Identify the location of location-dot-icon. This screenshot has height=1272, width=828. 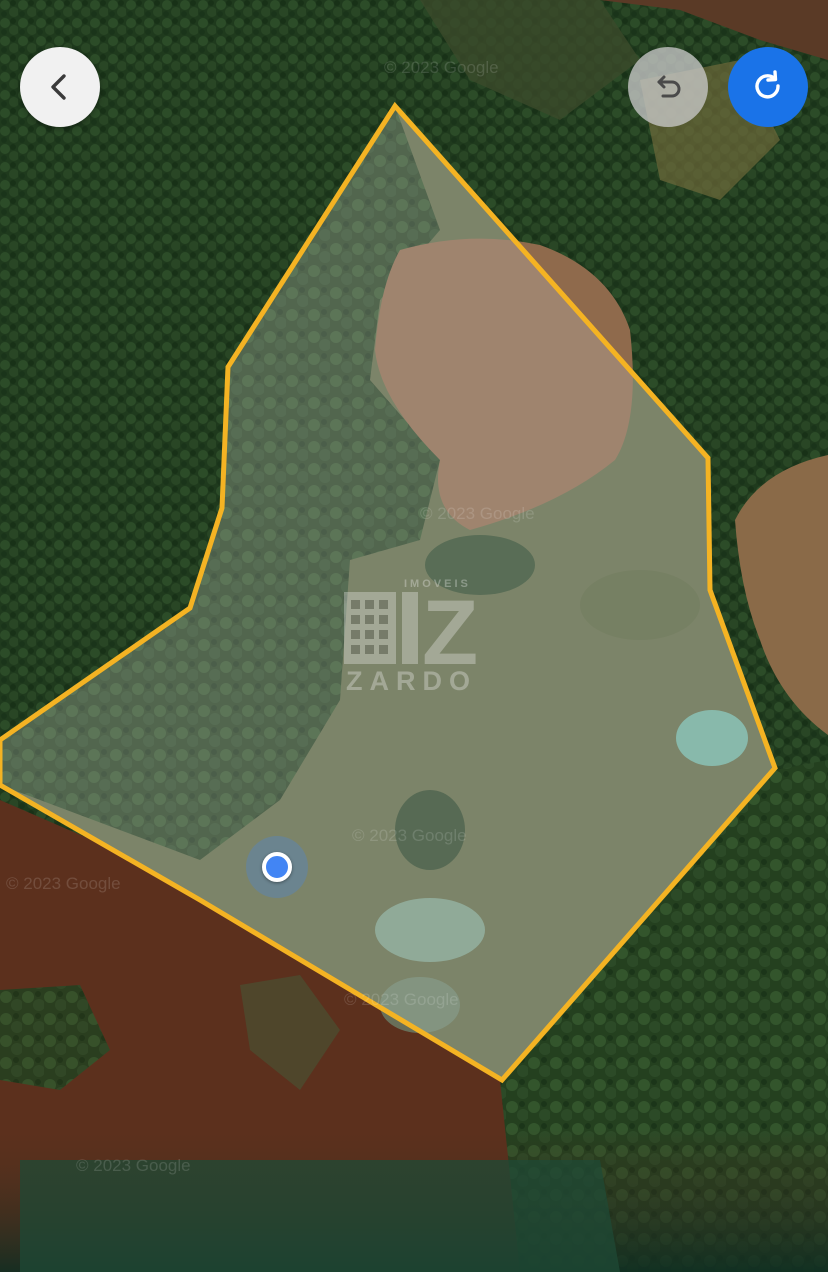
(277, 867).